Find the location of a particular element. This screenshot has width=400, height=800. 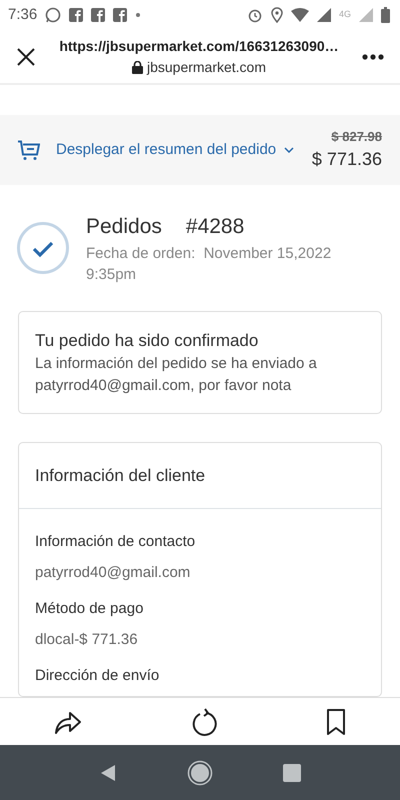

field-label: Información de contacto is located at coordinates (115, 542).